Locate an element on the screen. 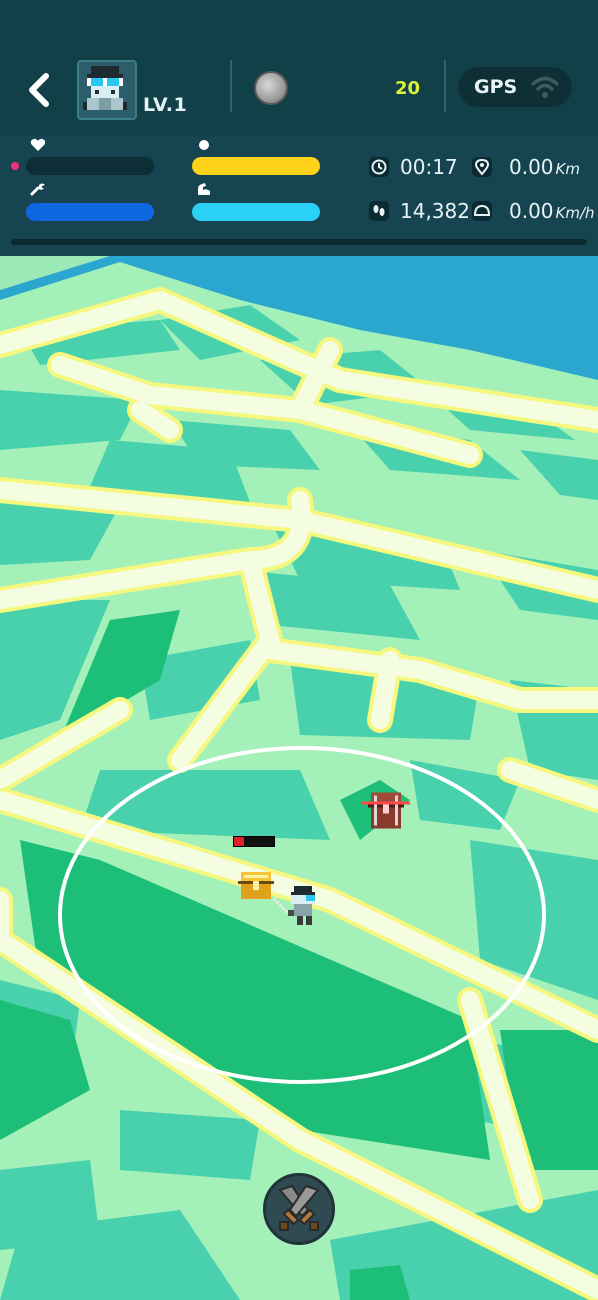  back-icon is located at coordinates (39, 90).